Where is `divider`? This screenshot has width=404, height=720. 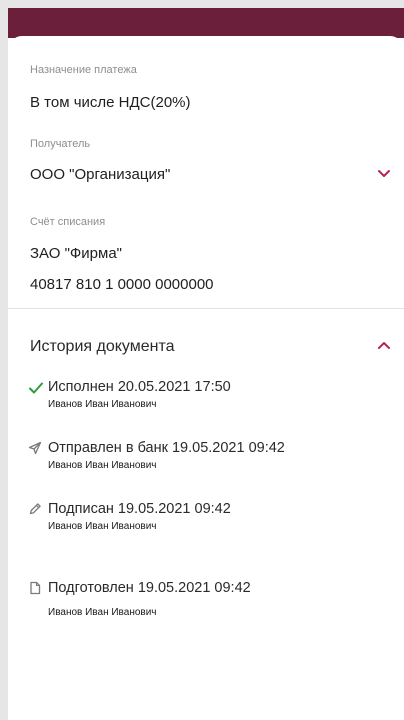
divider is located at coordinates (206, 308).